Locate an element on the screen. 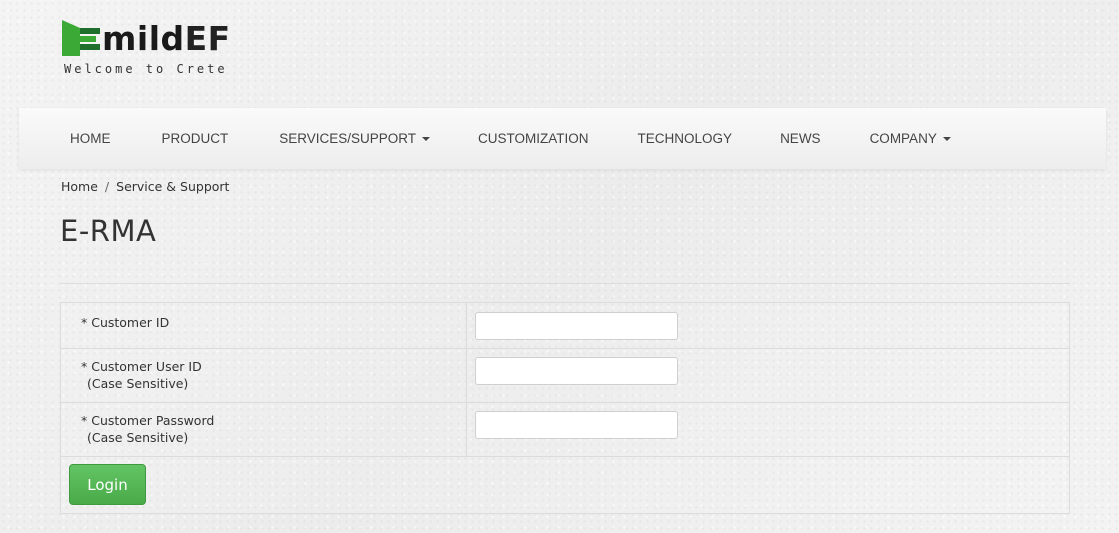 The width and height of the screenshot is (1119, 533). nav-item-company: COMPANY is located at coordinates (910, 138).